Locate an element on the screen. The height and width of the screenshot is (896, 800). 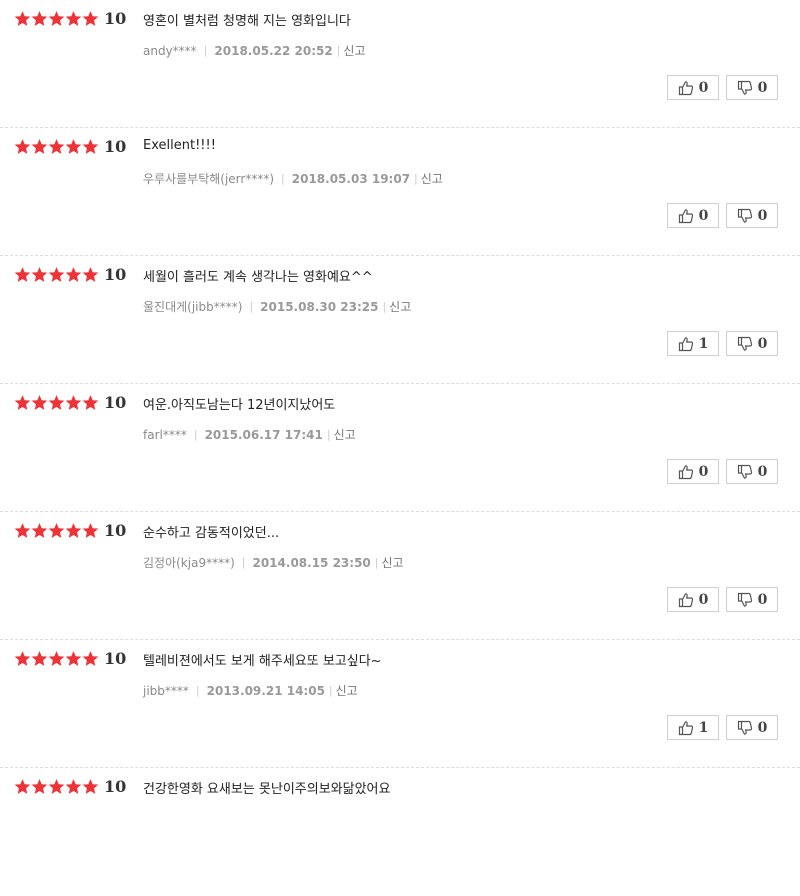
review-author: 울진대게(jibb****) is located at coordinates (192, 306).